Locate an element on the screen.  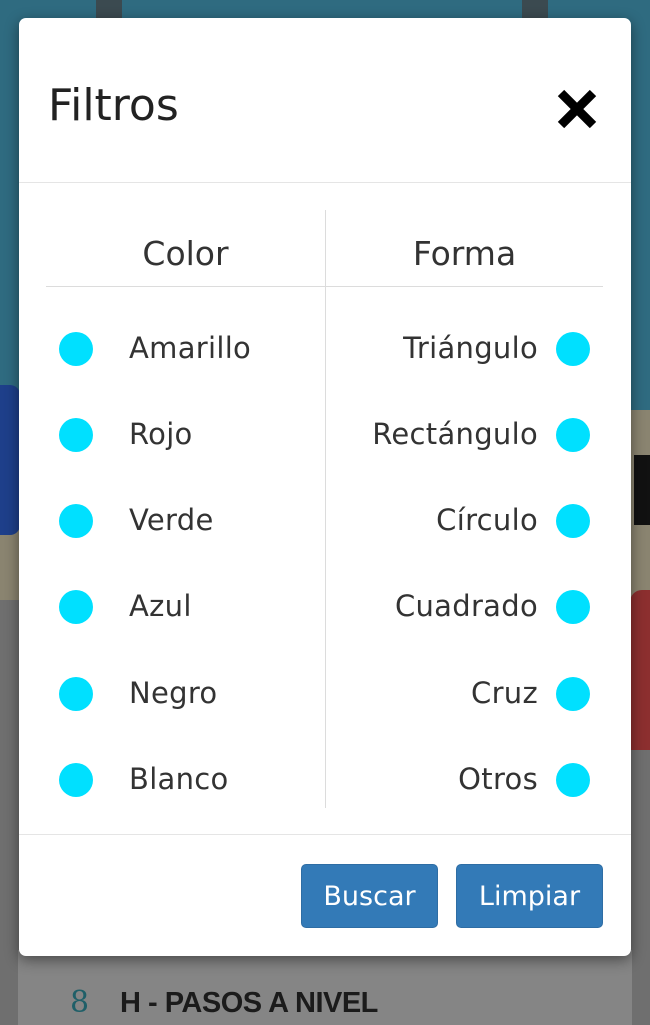
modal-title: Filtros is located at coordinates (113, 105).